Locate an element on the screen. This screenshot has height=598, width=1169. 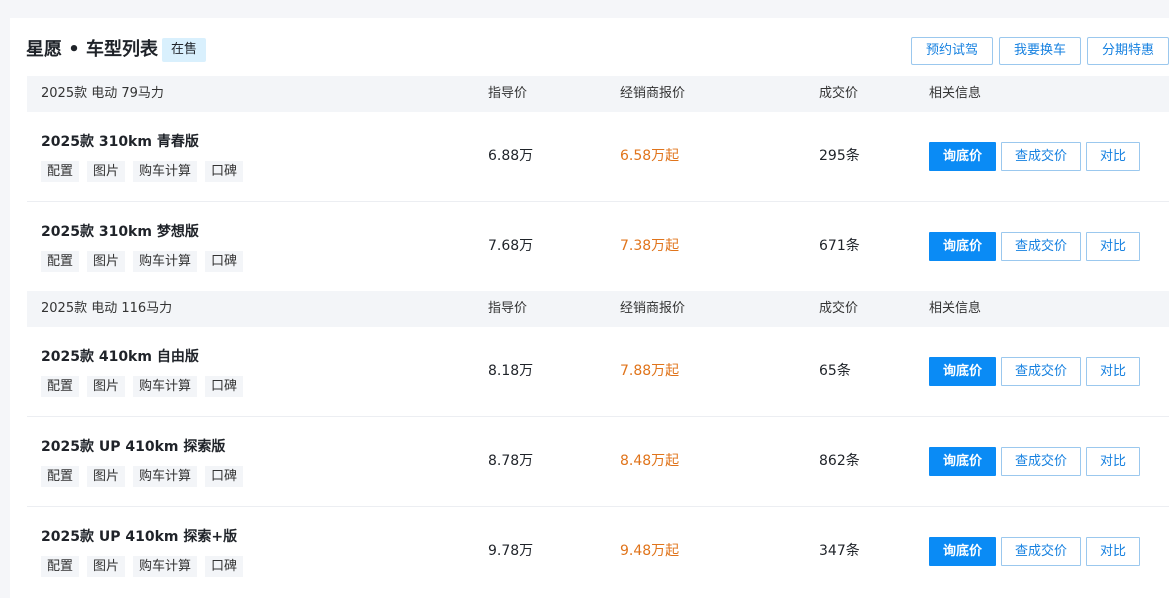
deal-count: 347条 is located at coordinates (839, 551).